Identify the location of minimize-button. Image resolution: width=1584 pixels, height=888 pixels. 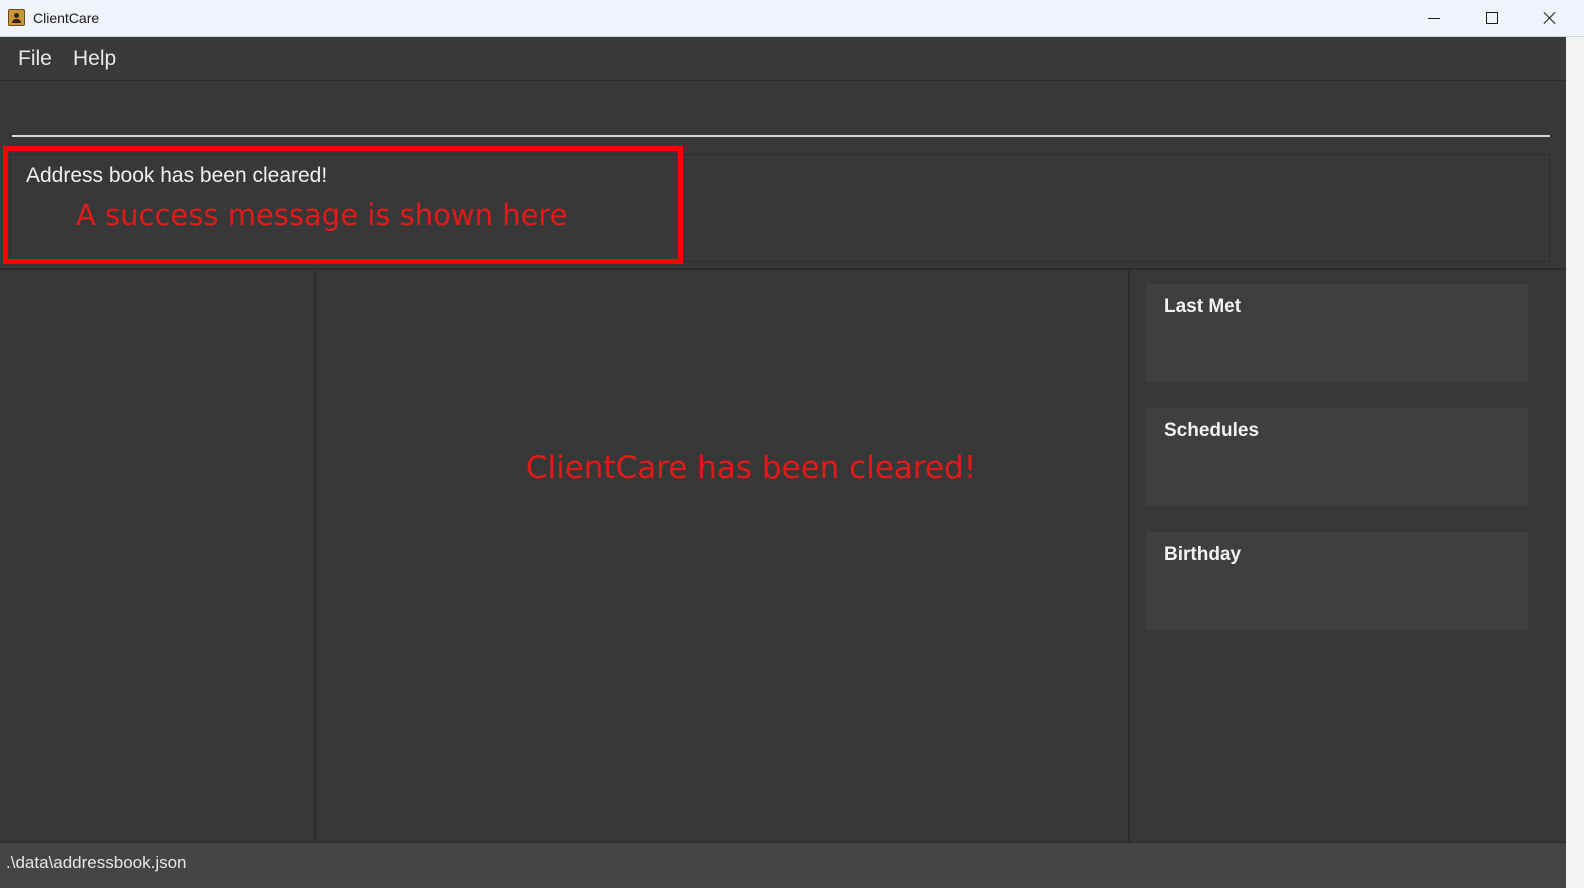
(1434, 18).